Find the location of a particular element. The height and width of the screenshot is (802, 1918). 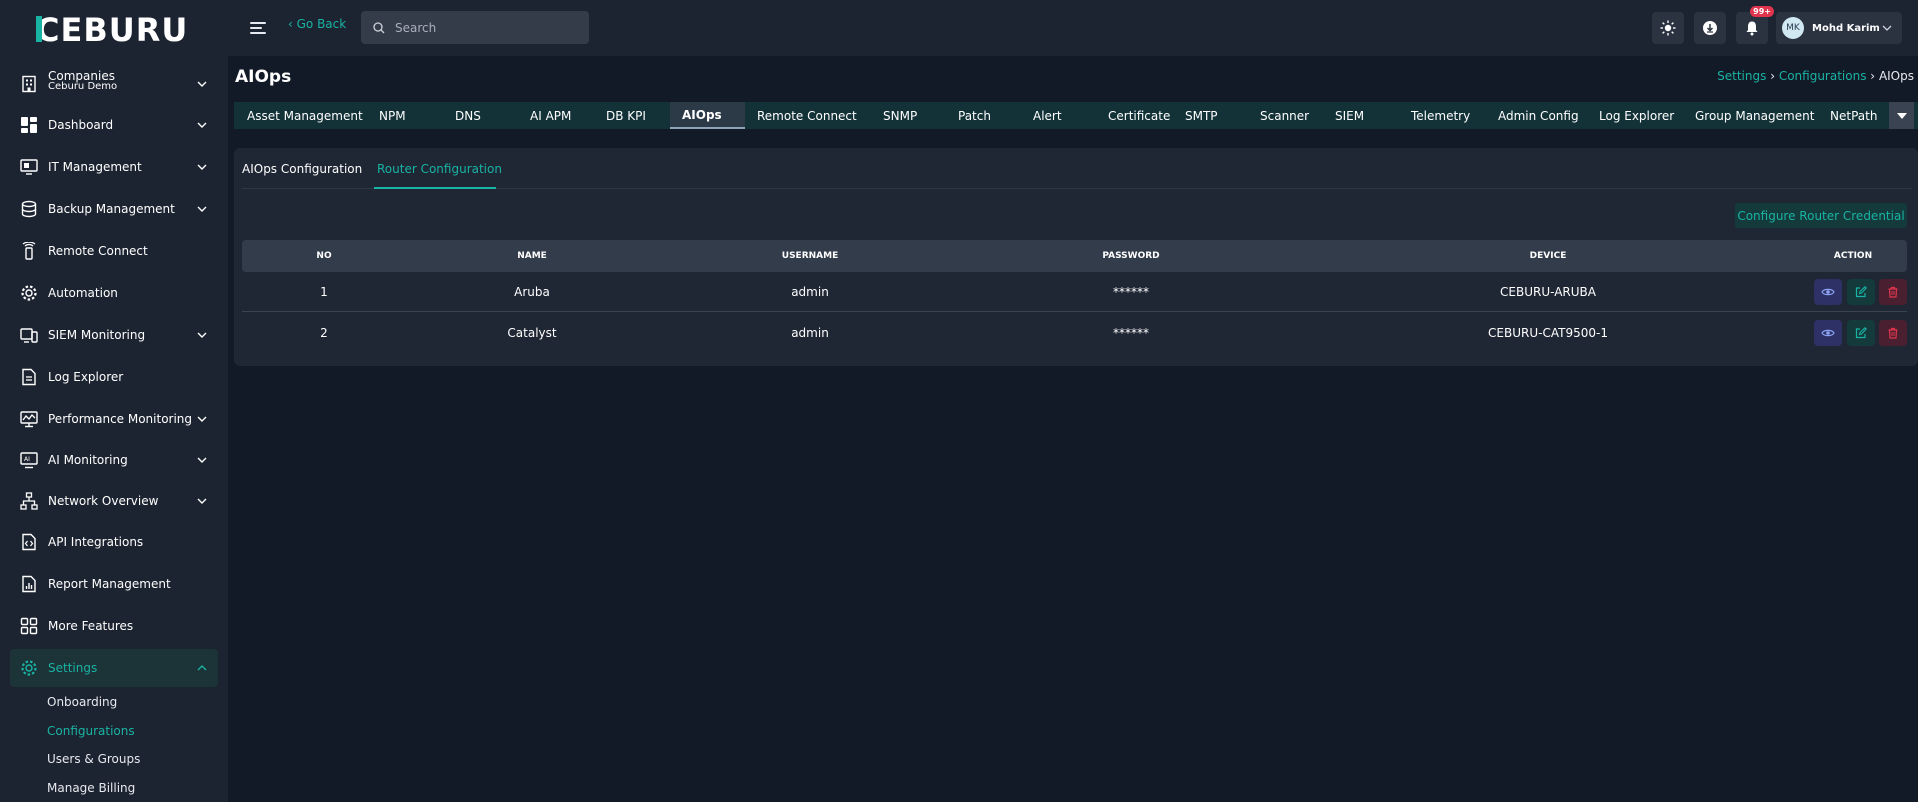

subtab-router-configuration: Router Configuration is located at coordinates (439, 169).